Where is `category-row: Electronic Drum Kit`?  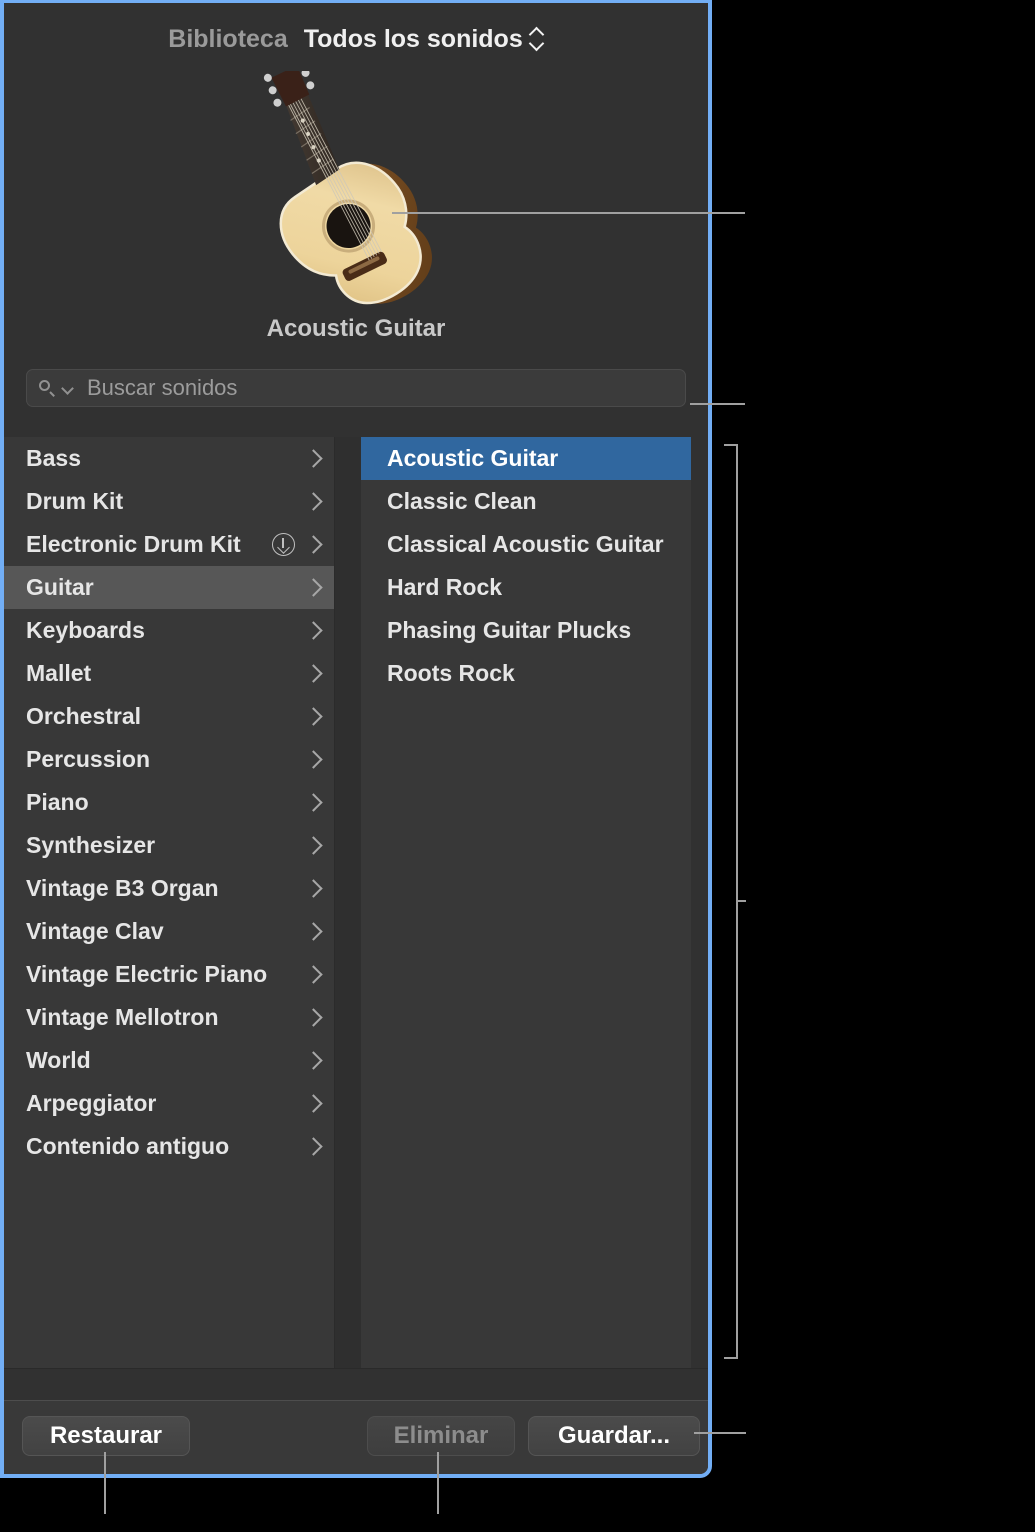
category-row: Electronic Drum Kit is located at coordinates (169, 544).